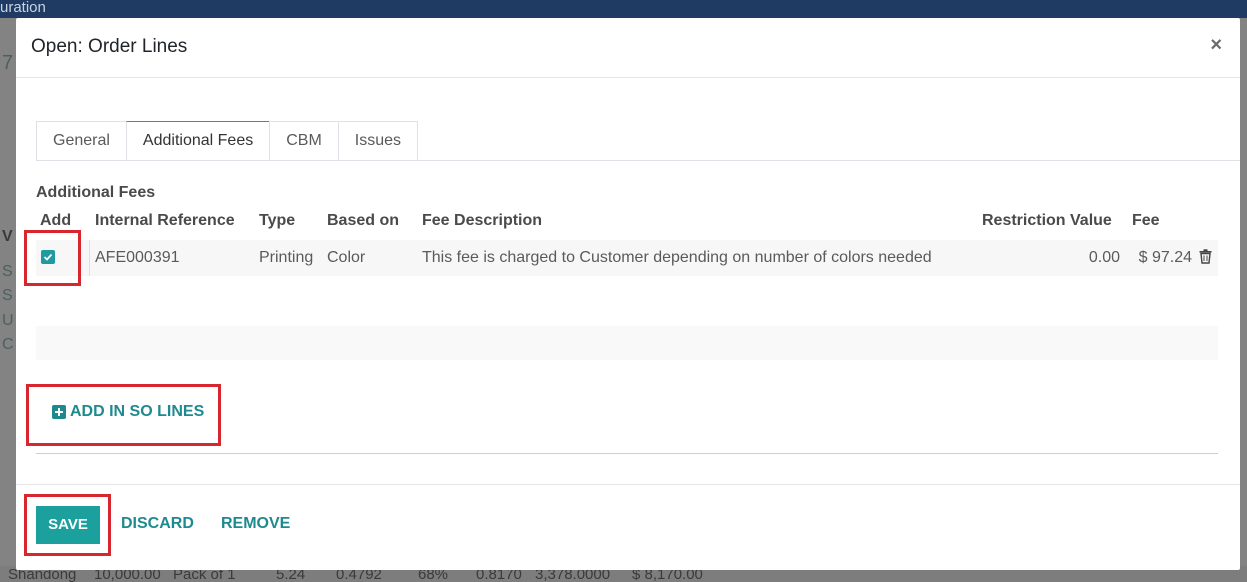  I want to click on background-text: 7, so click(8, 63).